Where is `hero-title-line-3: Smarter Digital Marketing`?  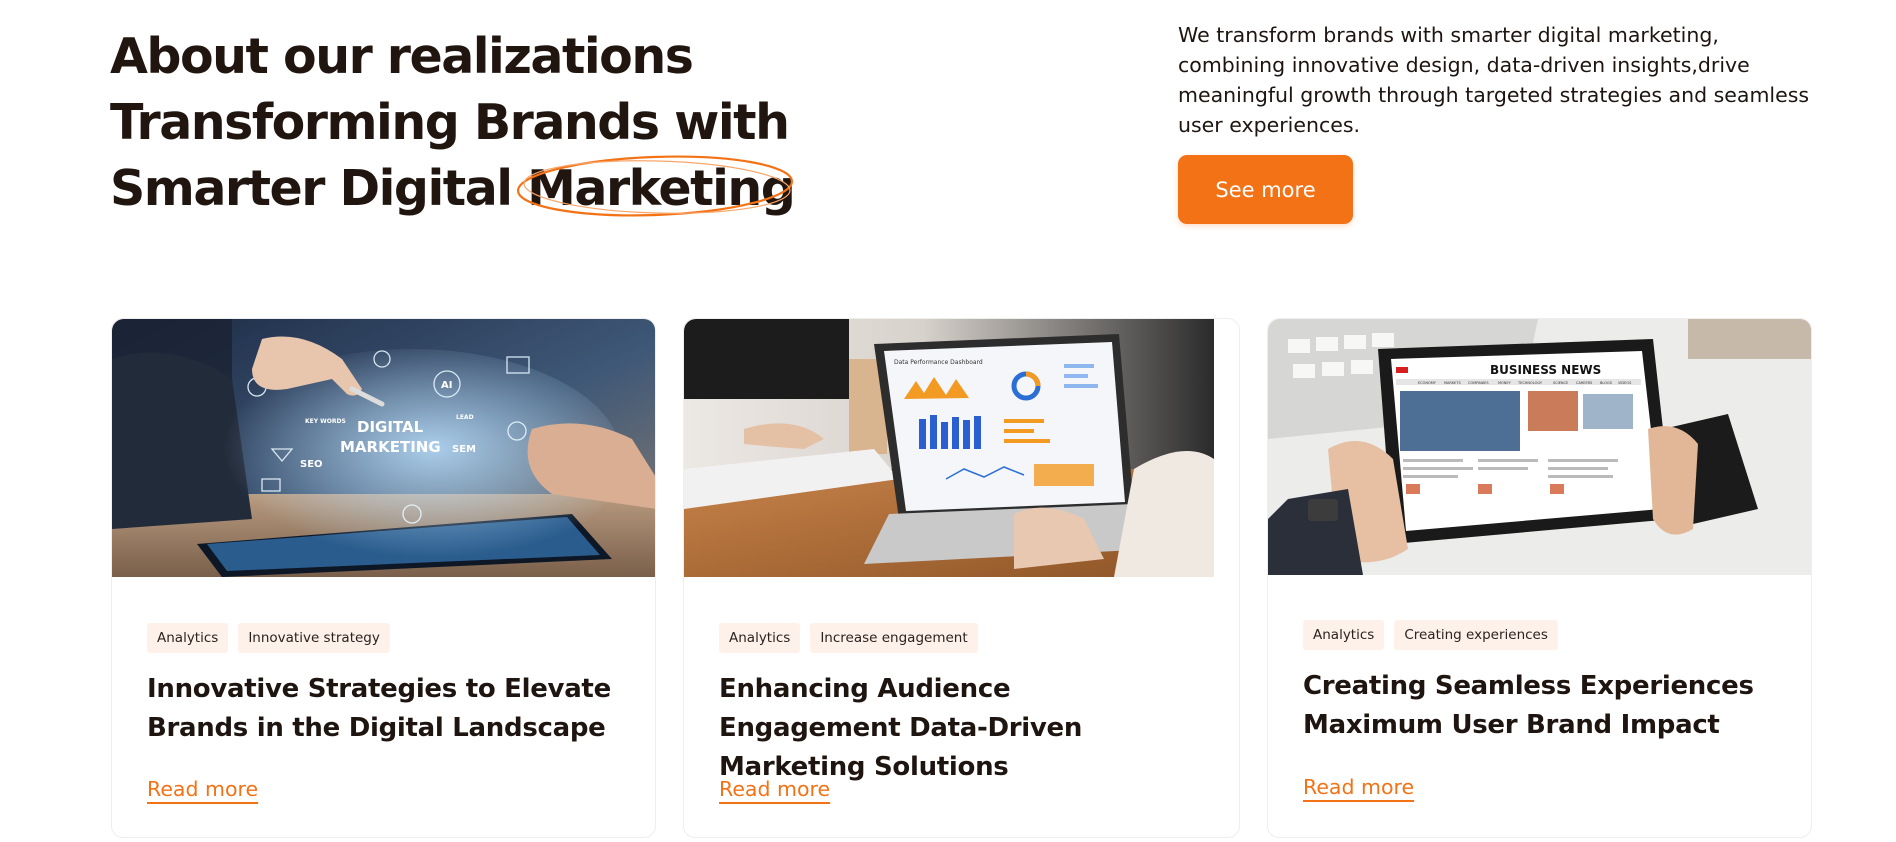
hero-title-line-3: Smarter Digital Marketing is located at coordinates (470, 188).